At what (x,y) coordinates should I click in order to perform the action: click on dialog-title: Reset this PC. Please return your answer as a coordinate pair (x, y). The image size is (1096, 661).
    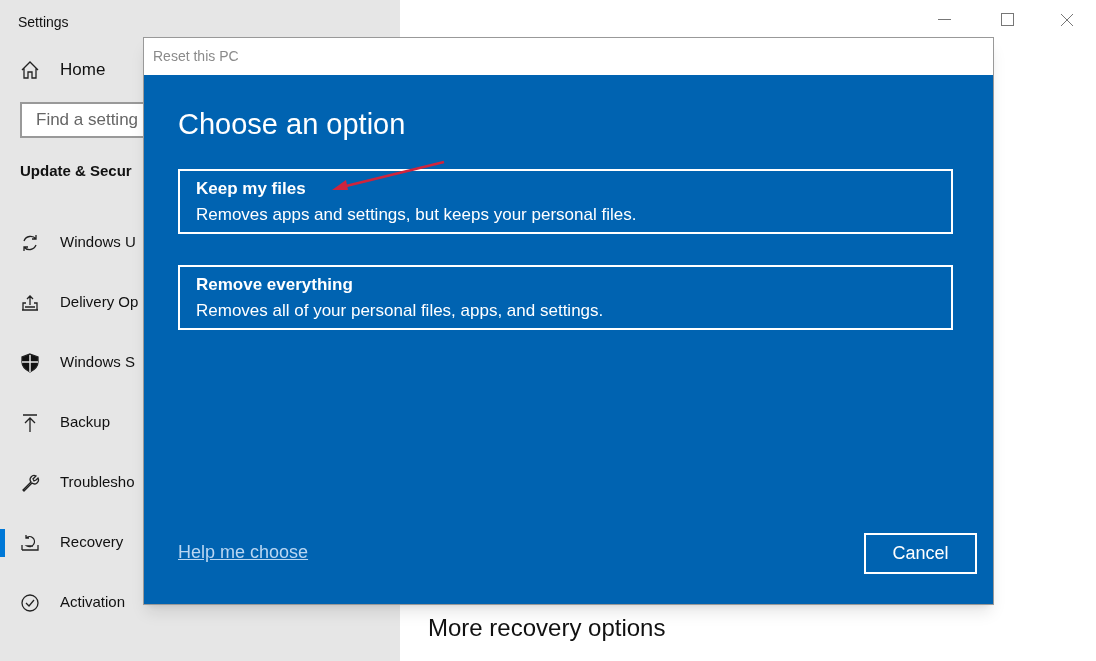
    Looking at the image, I should click on (196, 56).